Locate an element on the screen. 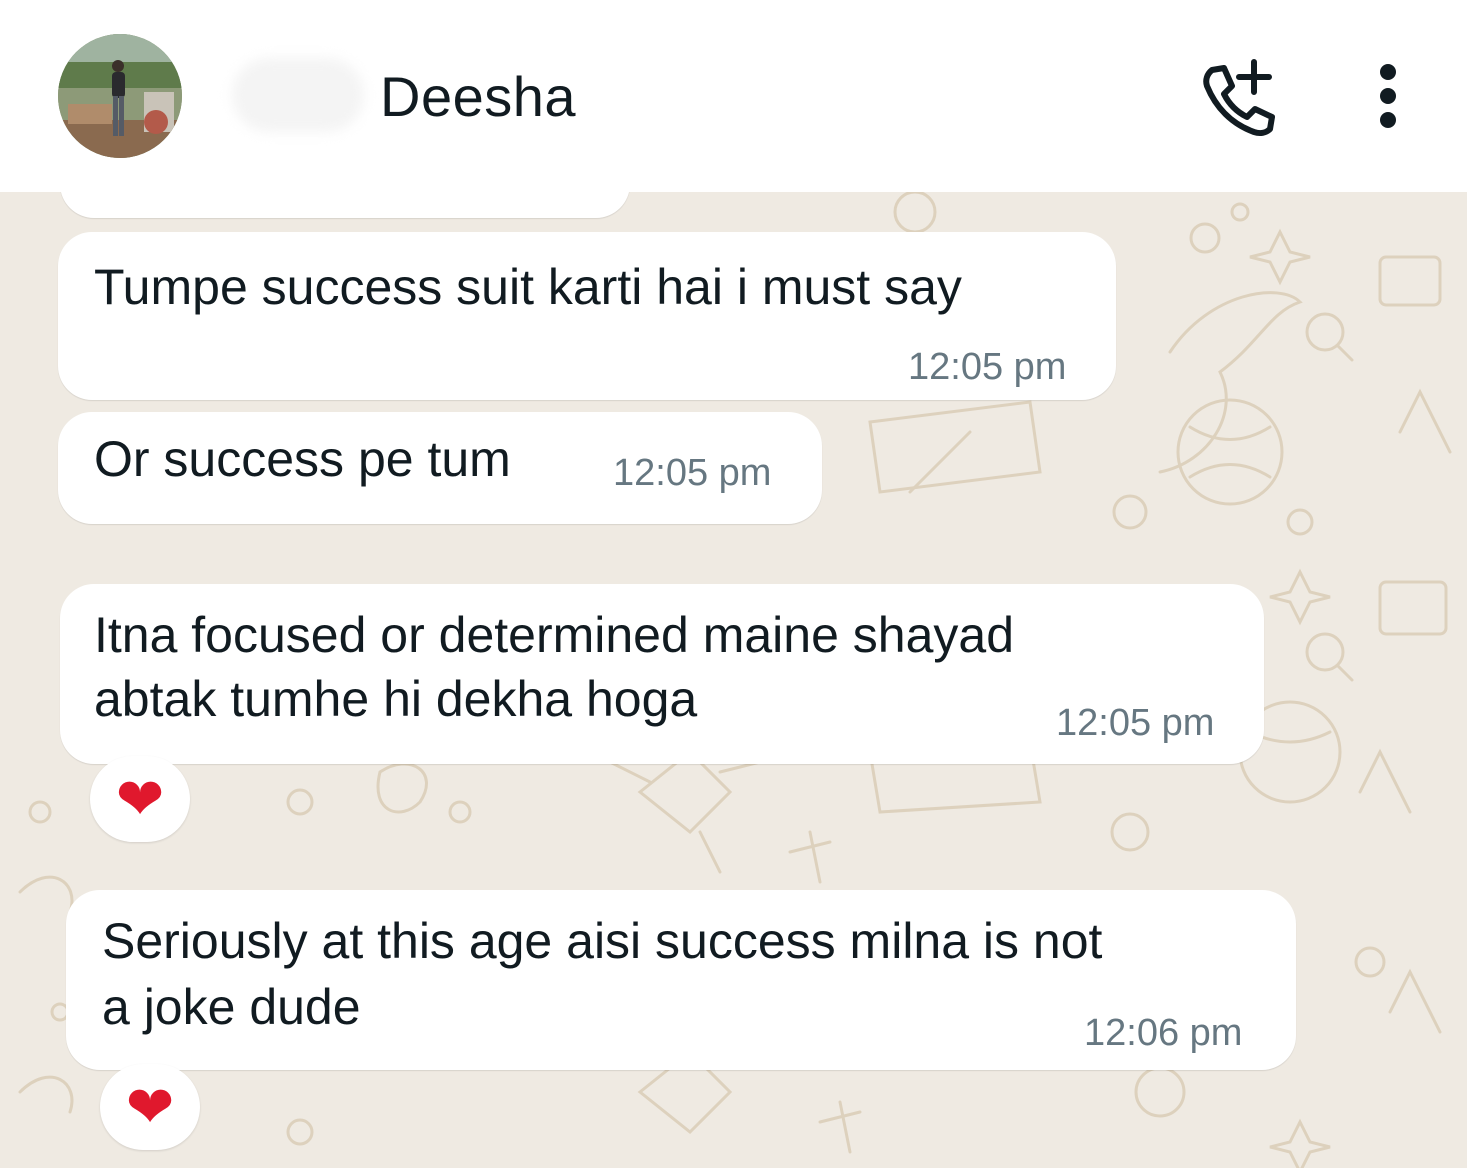 This screenshot has height=1168, width=1467. message-bubble: Or success pe tum 12:05 pm is located at coordinates (440, 468).